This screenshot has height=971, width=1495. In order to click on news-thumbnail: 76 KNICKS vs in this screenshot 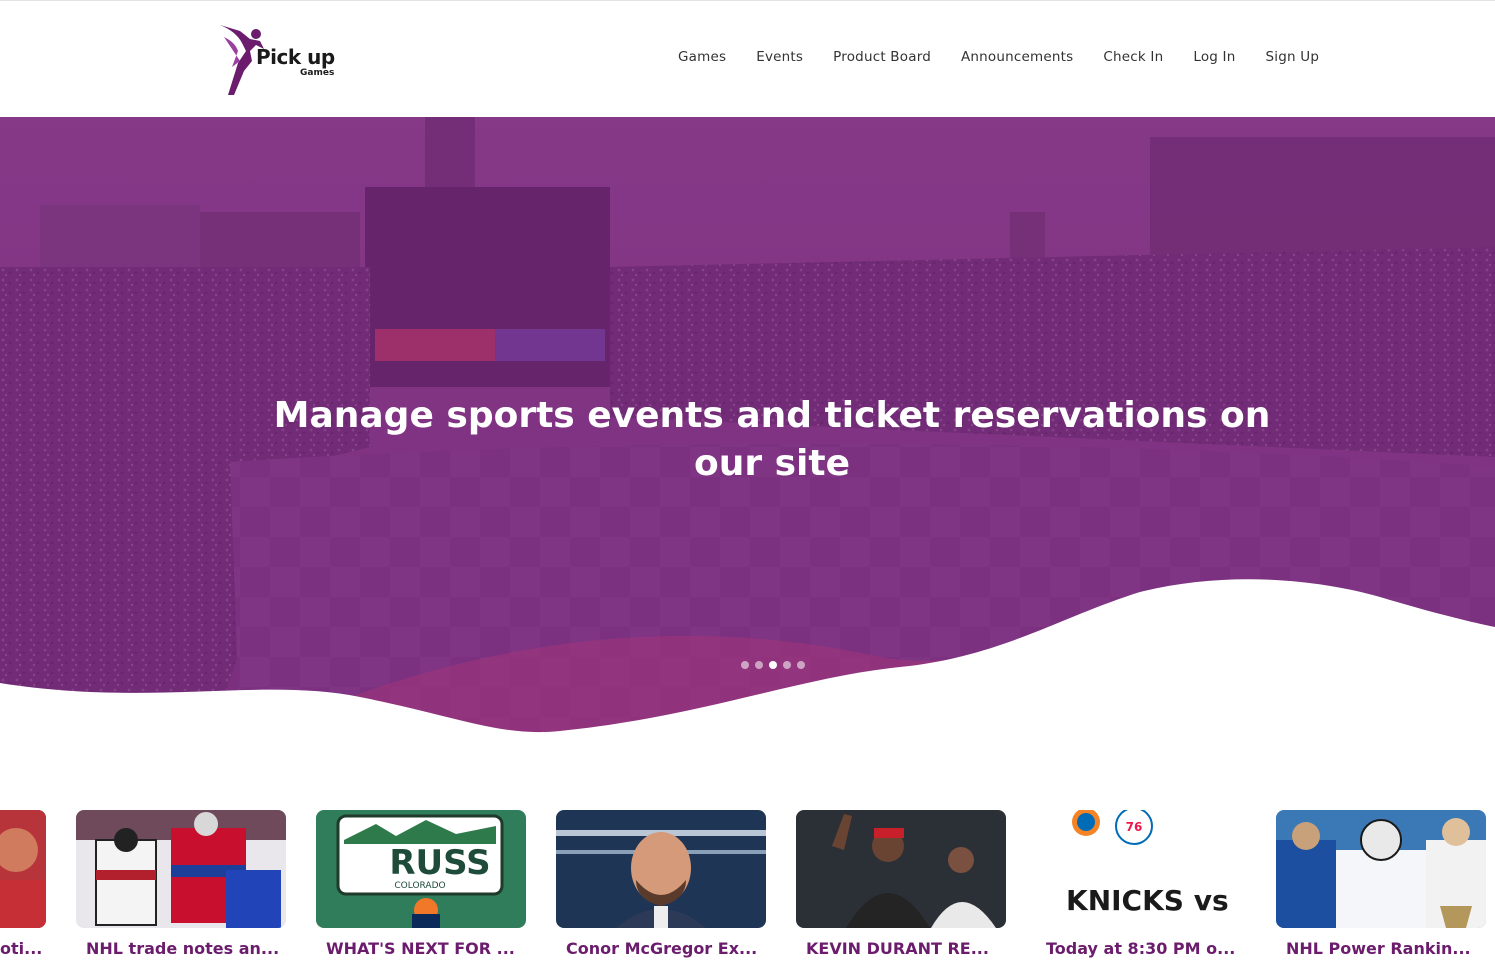, I will do `click(1141, 869)`.